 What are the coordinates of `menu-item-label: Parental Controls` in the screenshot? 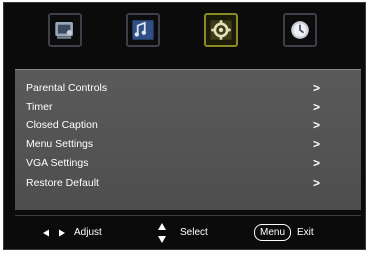 It's located at (67, 88).